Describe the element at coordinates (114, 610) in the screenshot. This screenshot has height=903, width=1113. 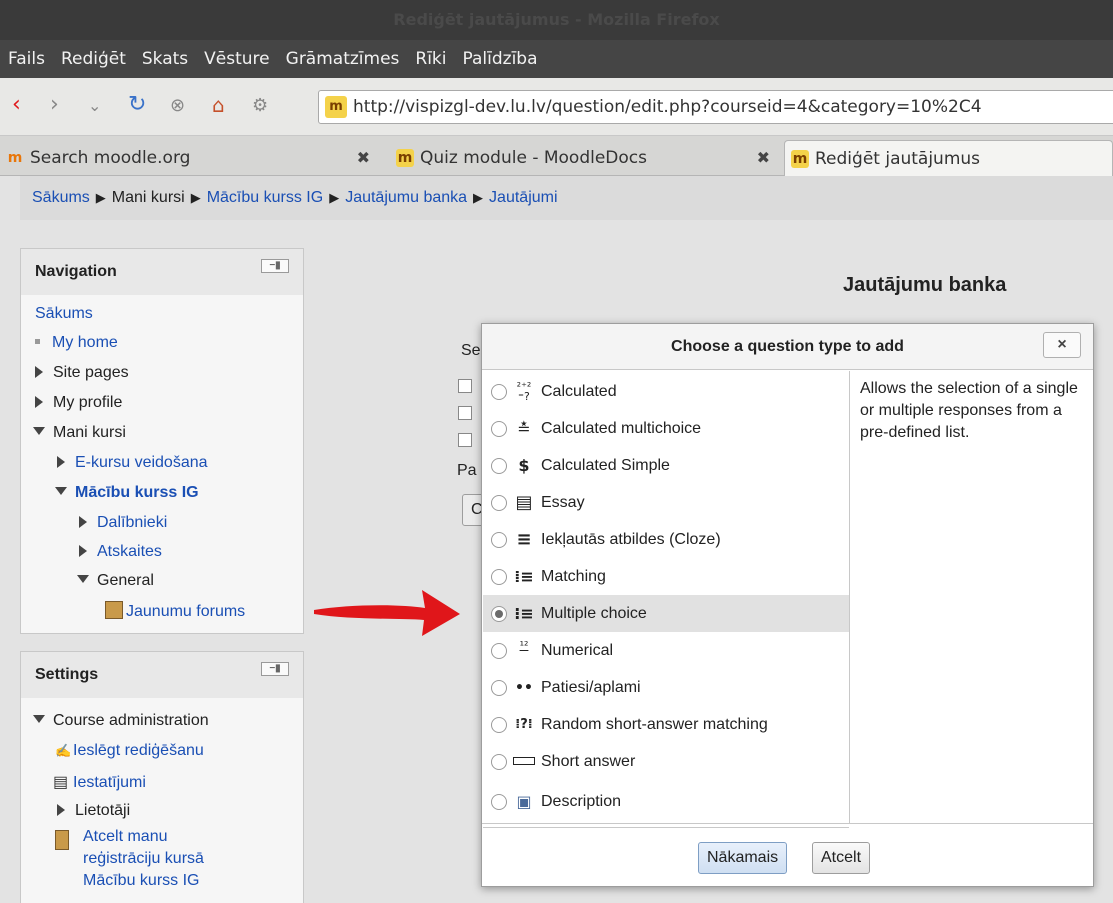
I see `forum-icon` at that location.